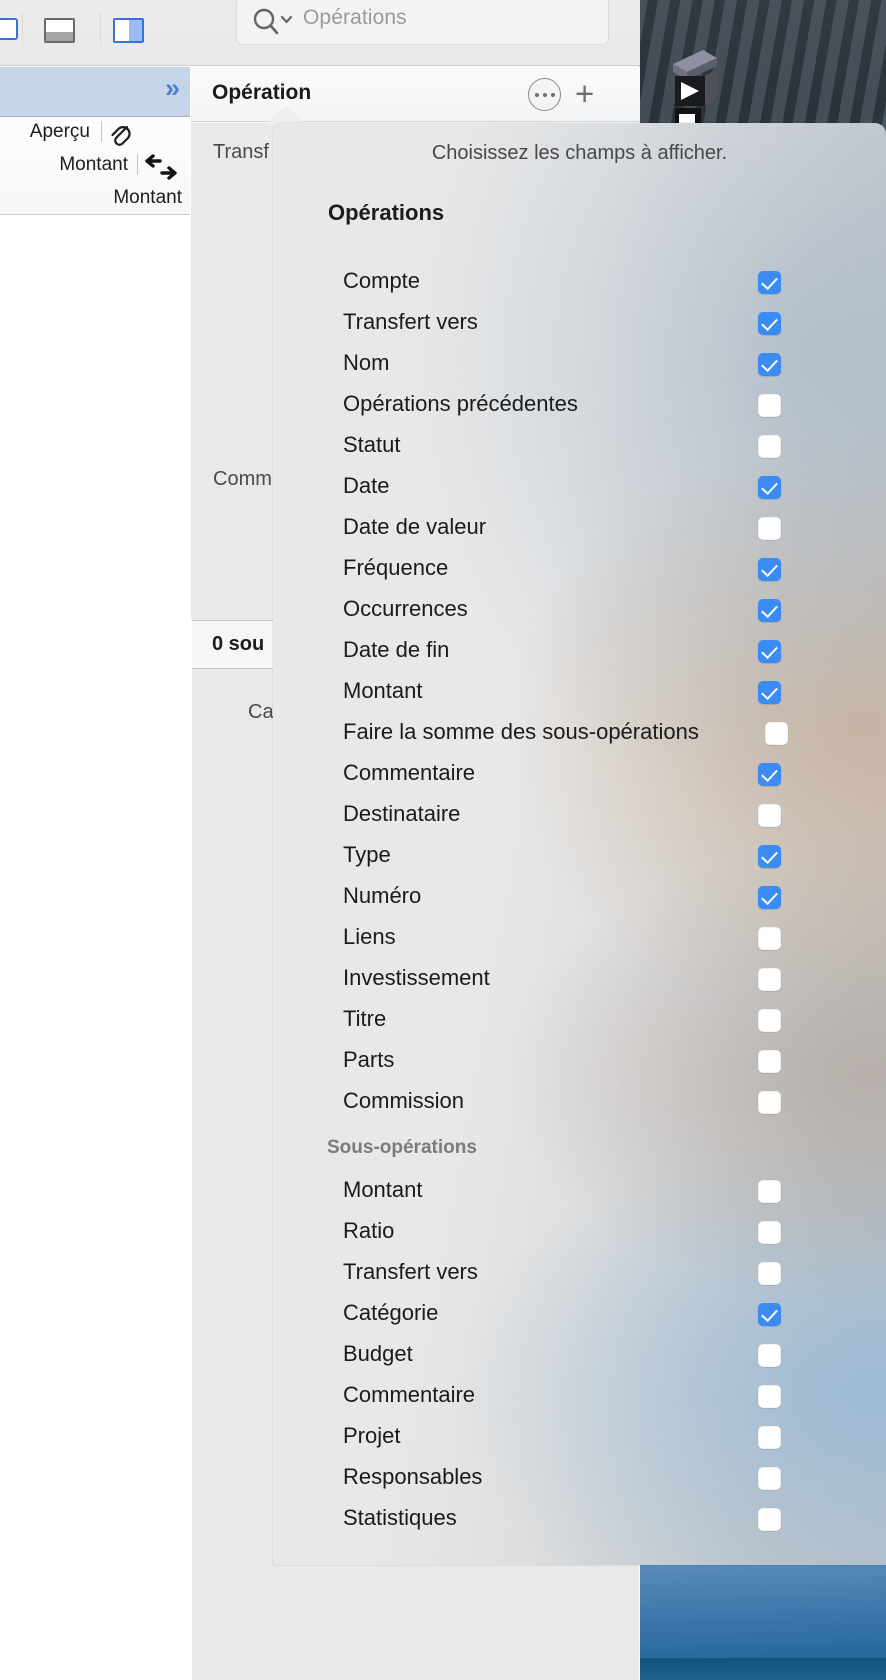 This screenshot has width=886, height=1680. What do you see at coordinates (371, 1436) in the screenshot?
I see `field-option-label: Projet` at bounding box center [371, 1436].